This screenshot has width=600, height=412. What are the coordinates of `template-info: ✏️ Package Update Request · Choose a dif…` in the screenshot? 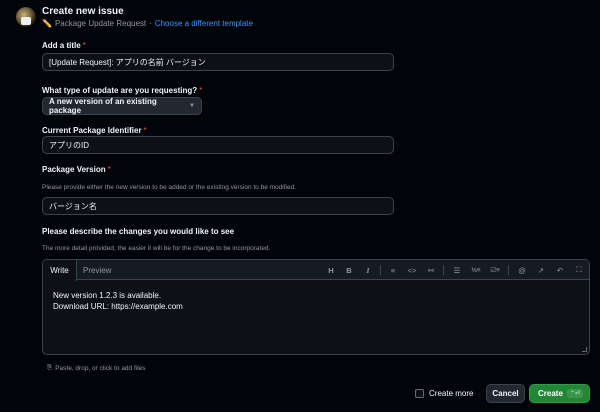 It's located at (147, 23).